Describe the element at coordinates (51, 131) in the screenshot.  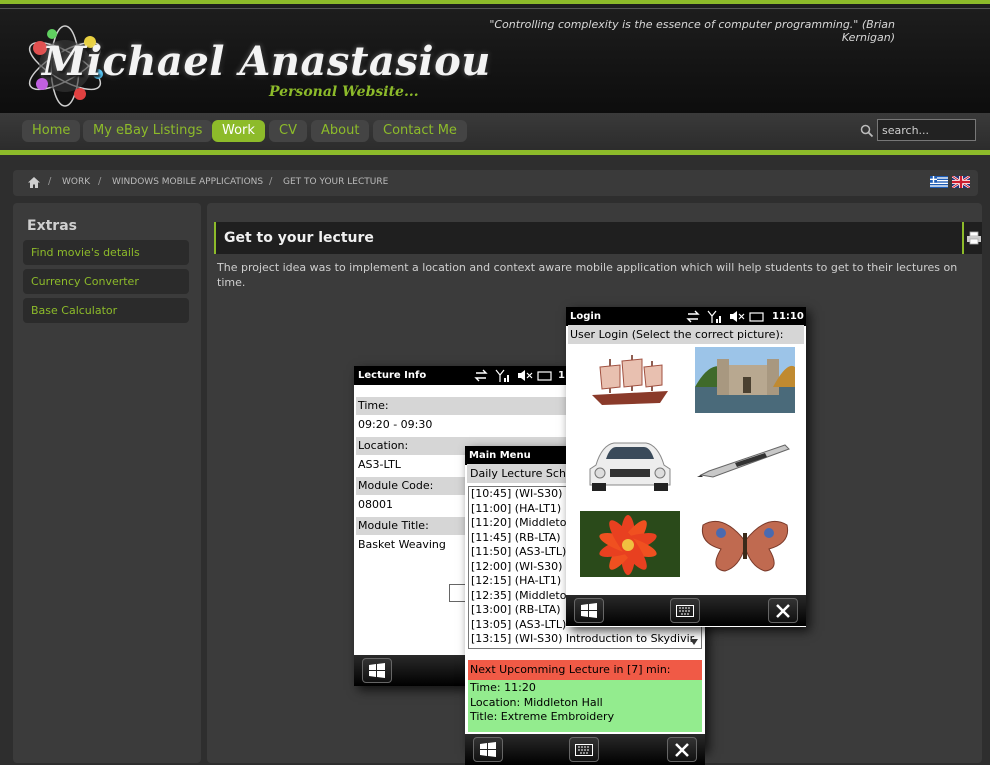
I see `nav-home: Home` at that location.